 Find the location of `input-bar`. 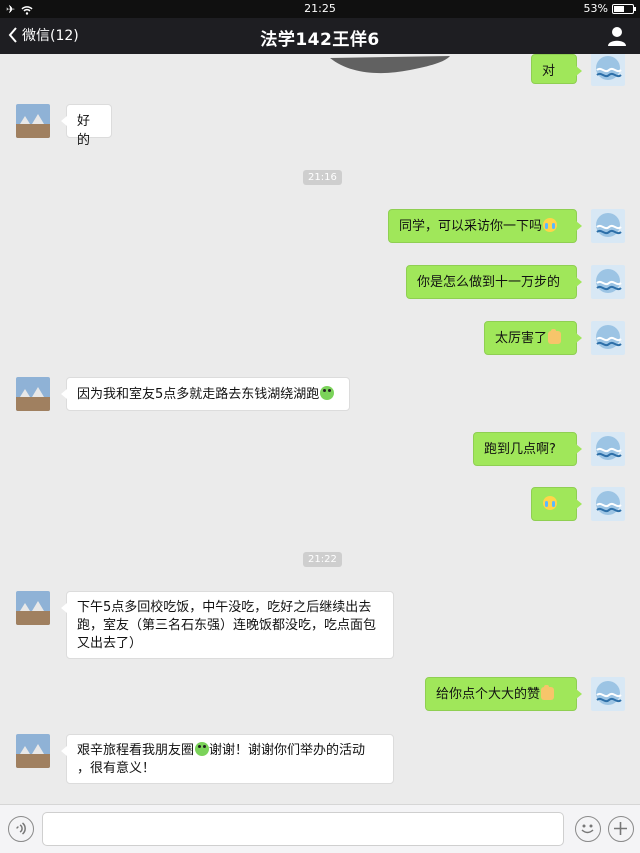

input-bar is located at coordinates (320, 828).